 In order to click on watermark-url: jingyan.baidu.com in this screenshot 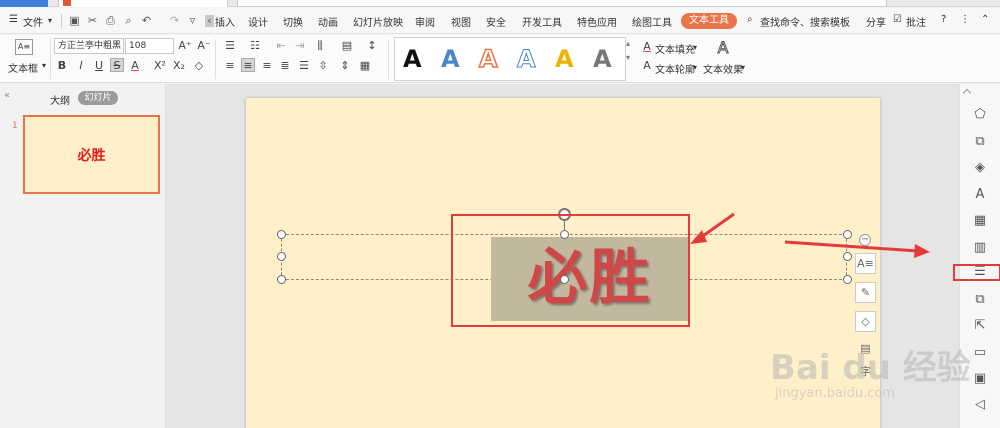, I will do `click(835, 393)`.